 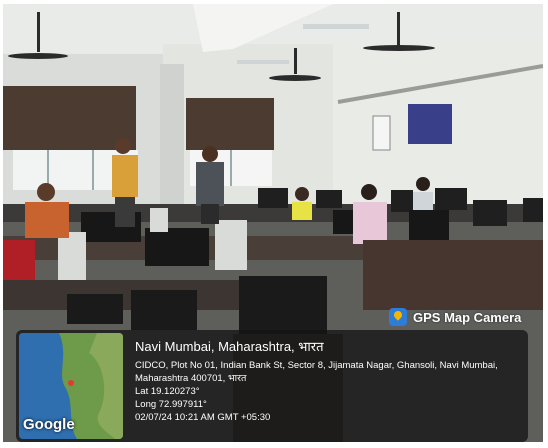 I want to click on google-logo: Google, so click(x=49, y=424).